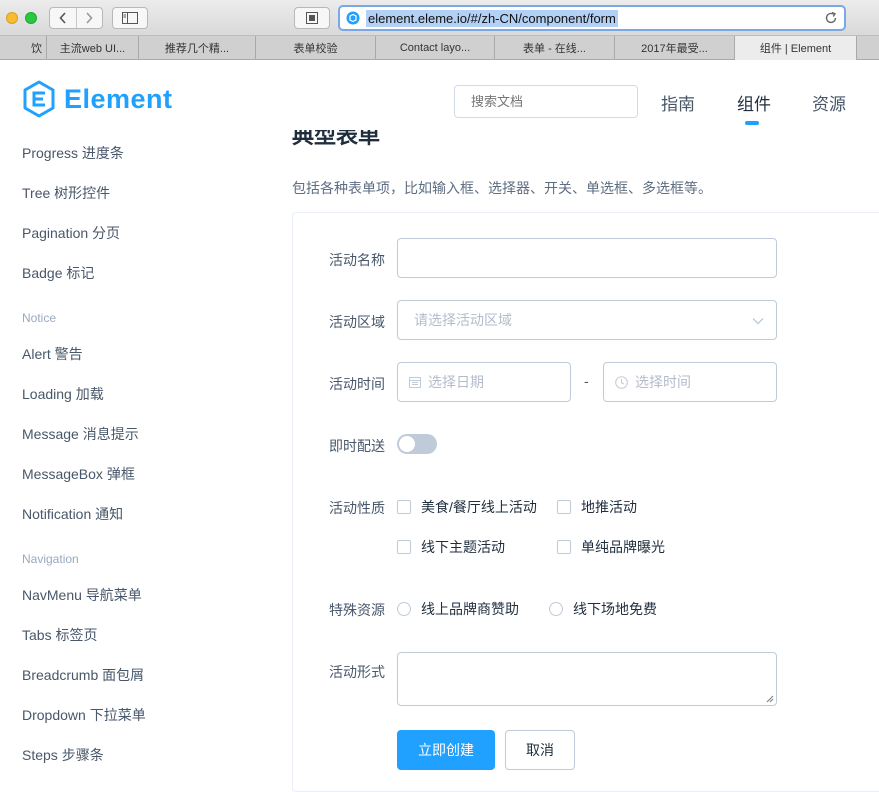 The width and height of the screenshot is (879, 792). What do you see at coordinates (417, 444) in the screenshot?
I see `delivery-switch` at bounding box center [417, 444].